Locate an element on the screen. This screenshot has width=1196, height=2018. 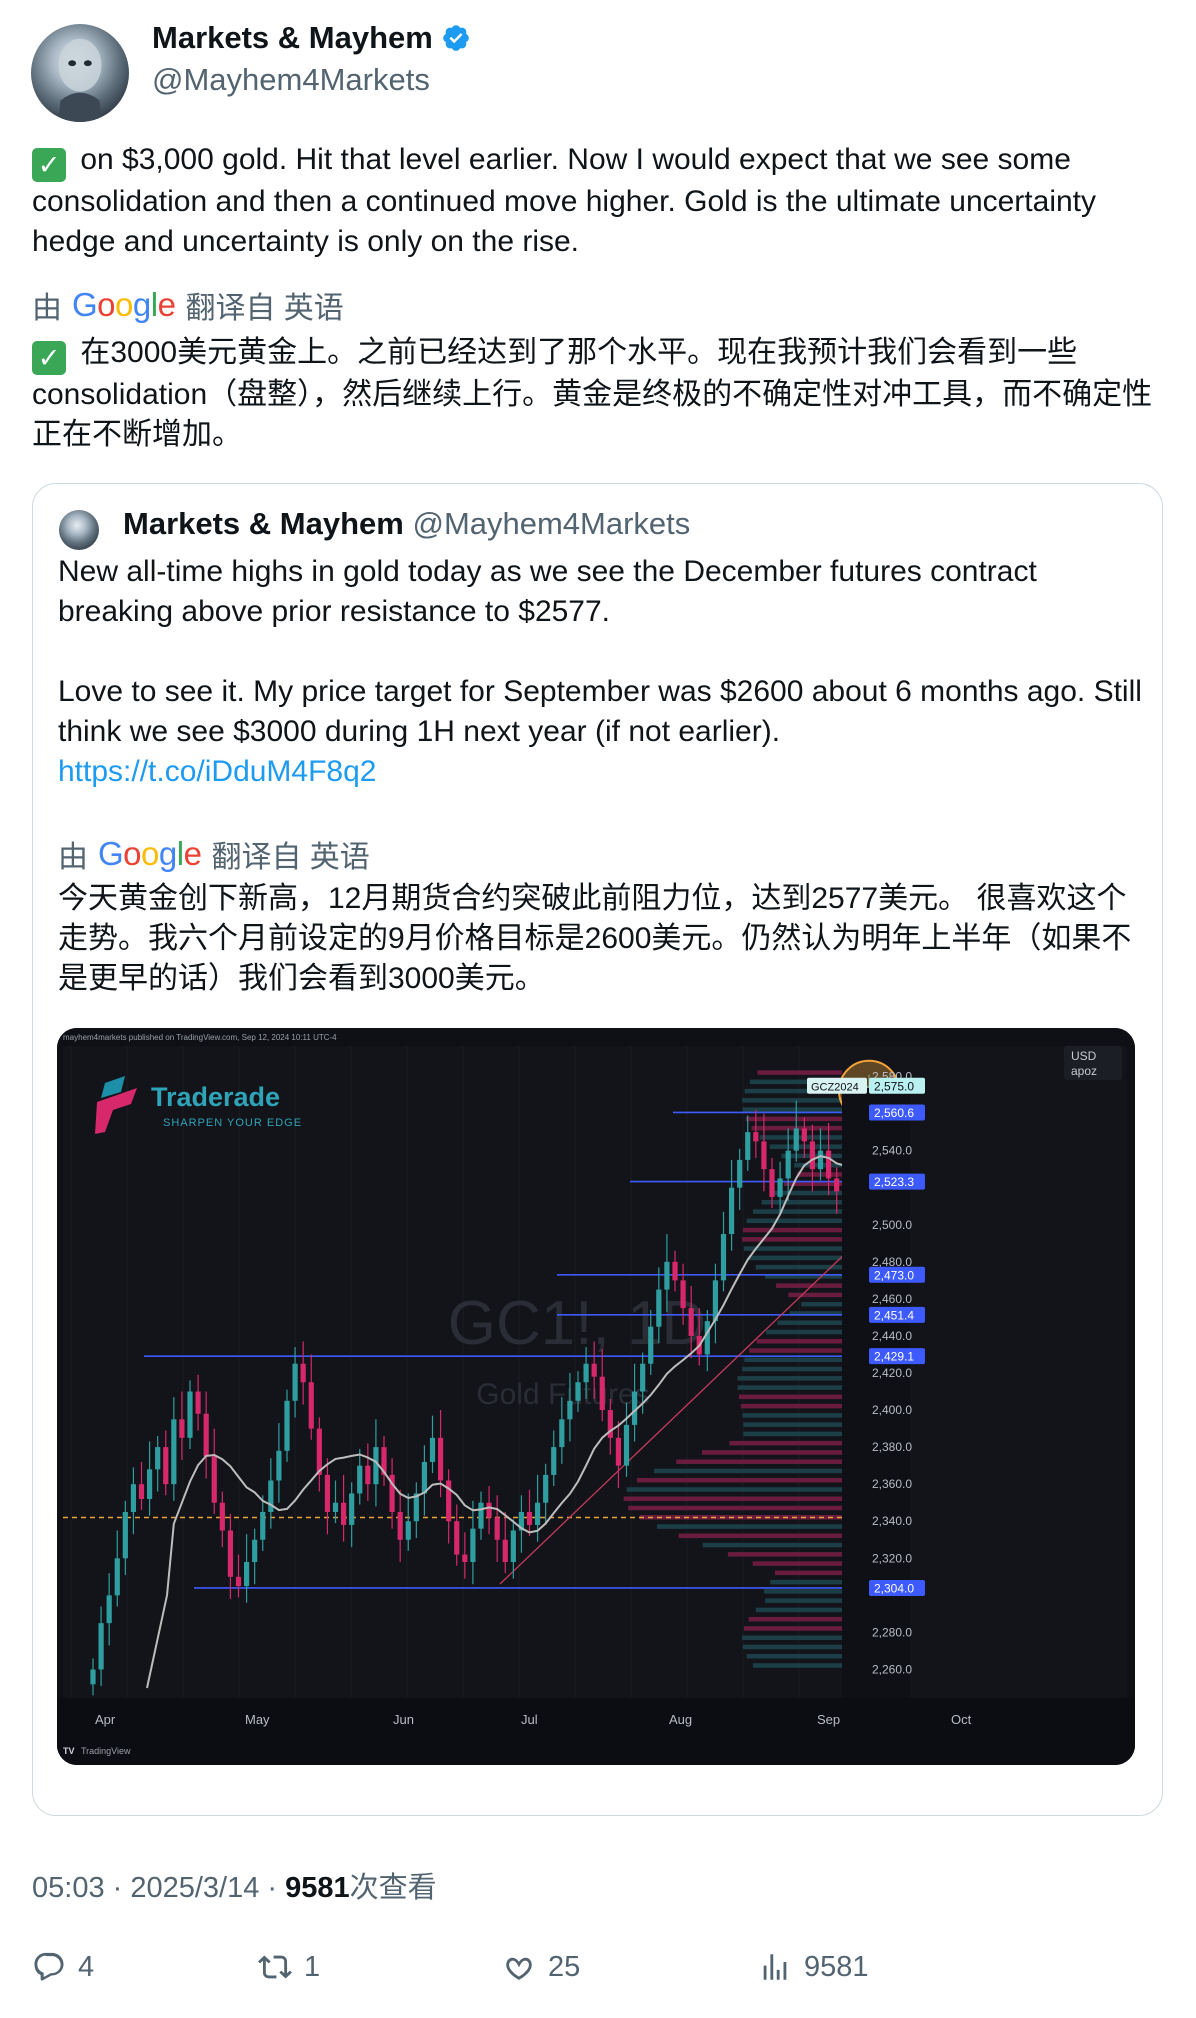
quoted-translation-prefix: 由 is located at coordinates (73, 857).